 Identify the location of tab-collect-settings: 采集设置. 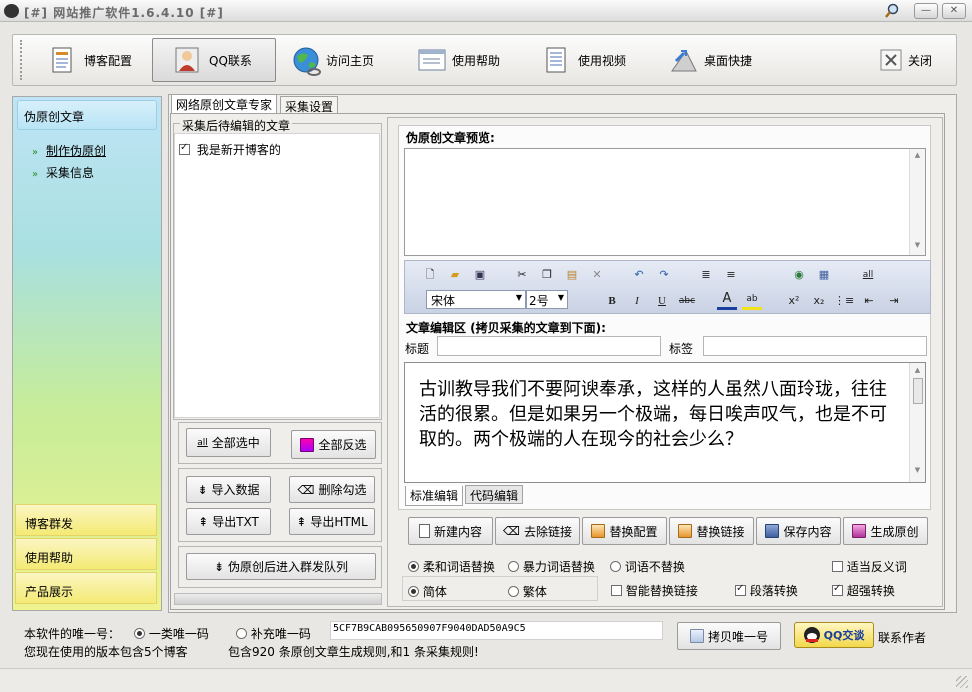
(309, 105).